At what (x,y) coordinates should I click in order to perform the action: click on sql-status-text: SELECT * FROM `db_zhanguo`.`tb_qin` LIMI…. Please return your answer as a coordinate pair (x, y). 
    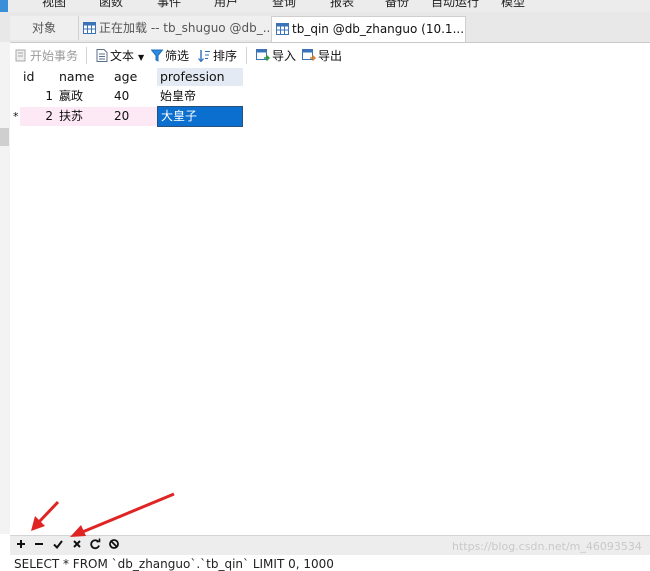
    Looking at the image, I should click on (174, 564).